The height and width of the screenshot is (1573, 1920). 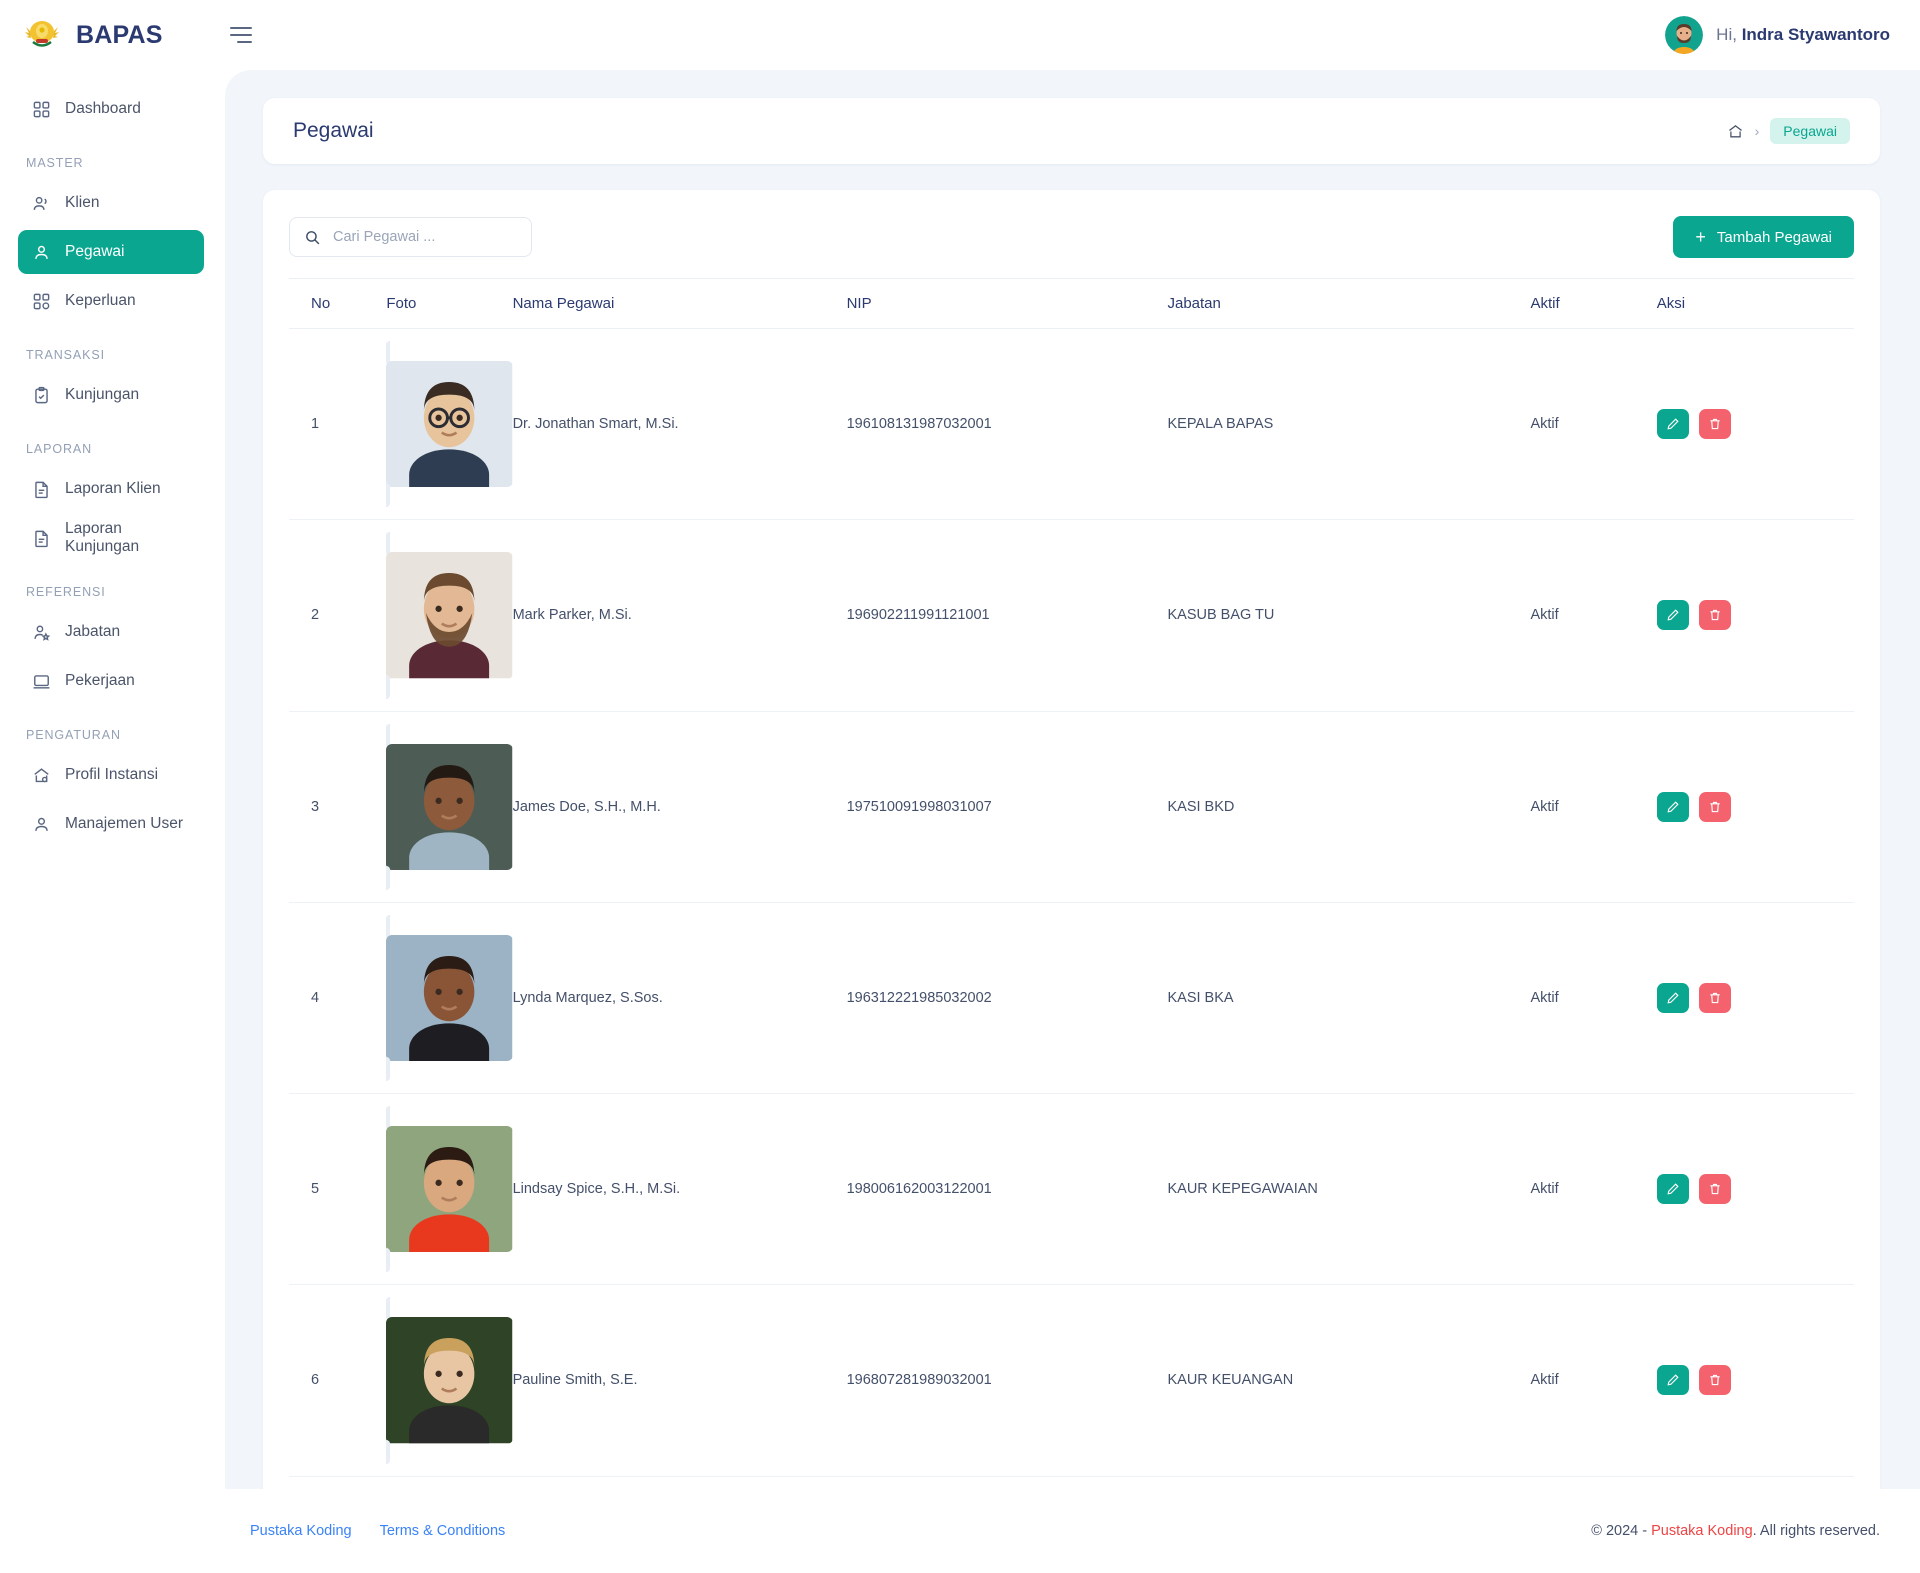 What do you see at coordinates (111, 301) in the screenshot?
I see `sidebar-item-keperluan: Keperluan` at bounding box center [111, 301].